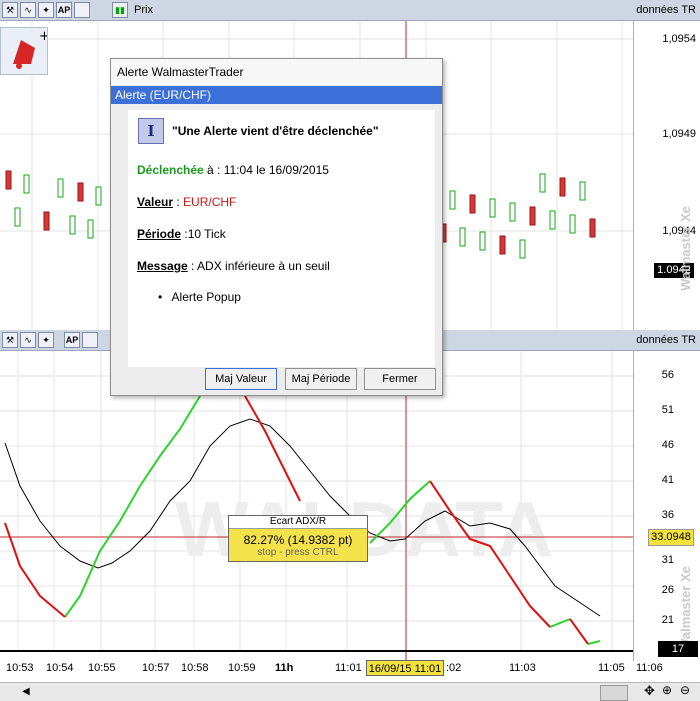 This screenshot has height=701, width=700. Describe the element at coordinates (205, 234) in the screenshot. I see `period-text: :10 Tick` at that location.